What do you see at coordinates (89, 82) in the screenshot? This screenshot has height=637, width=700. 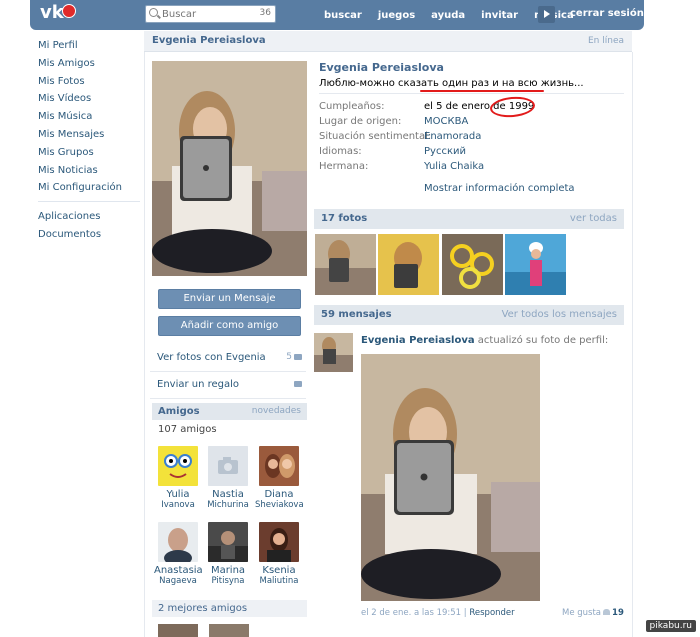 I see `menu-mis-fotos: Mis Fotos` at bounding box center [89, 82].